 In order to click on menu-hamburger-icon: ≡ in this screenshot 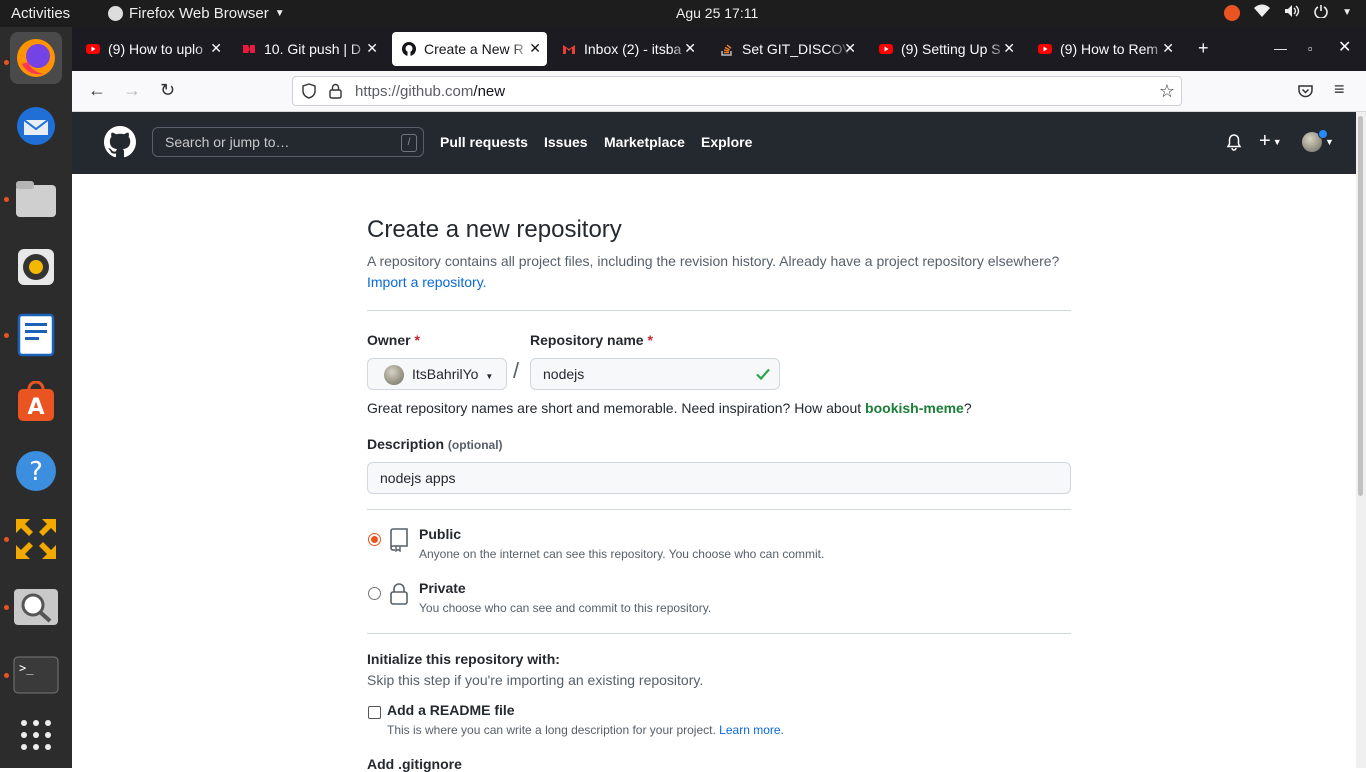, I will do `click(1339, 89)`.